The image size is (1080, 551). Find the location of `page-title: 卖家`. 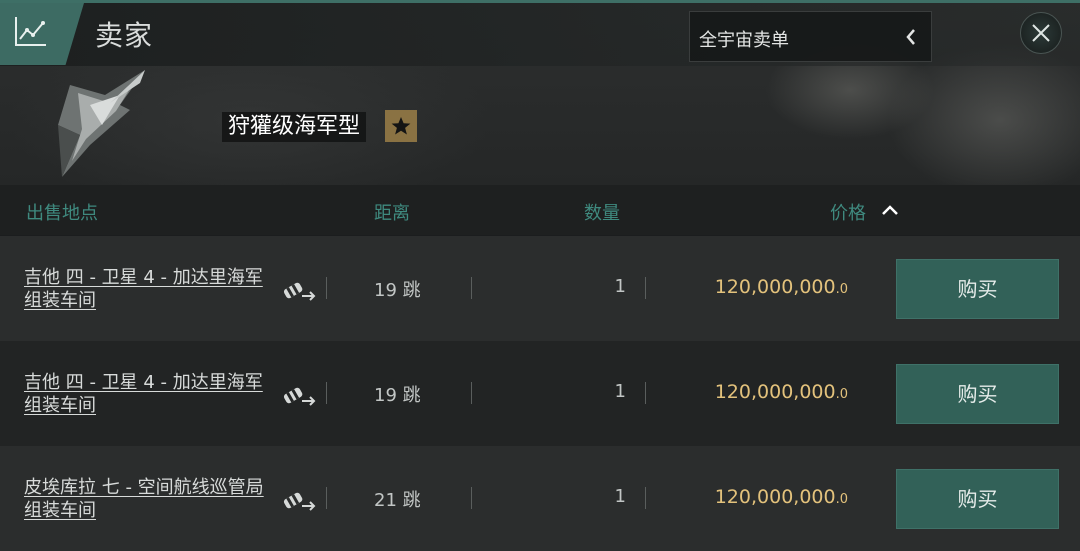

page-title: 卖家 is located at coordinates (124, 35).